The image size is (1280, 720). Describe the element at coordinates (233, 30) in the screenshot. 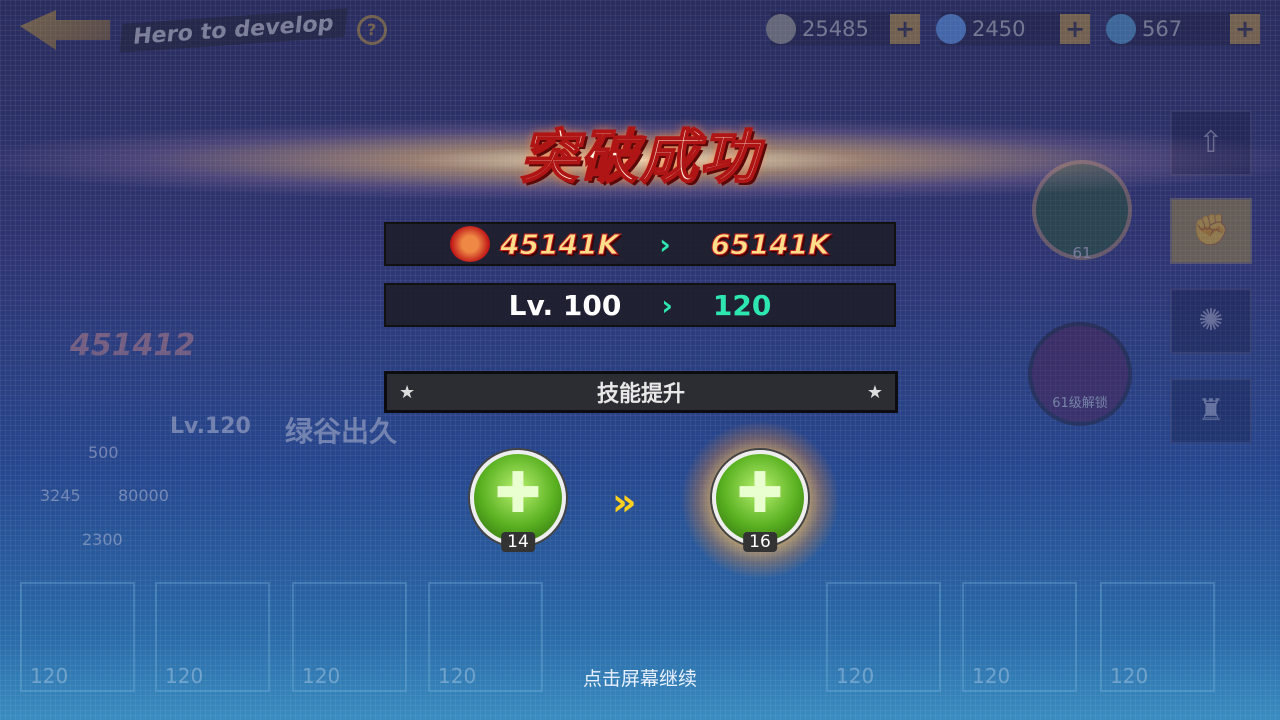

I see `page-title: Hero to develop` at that location.